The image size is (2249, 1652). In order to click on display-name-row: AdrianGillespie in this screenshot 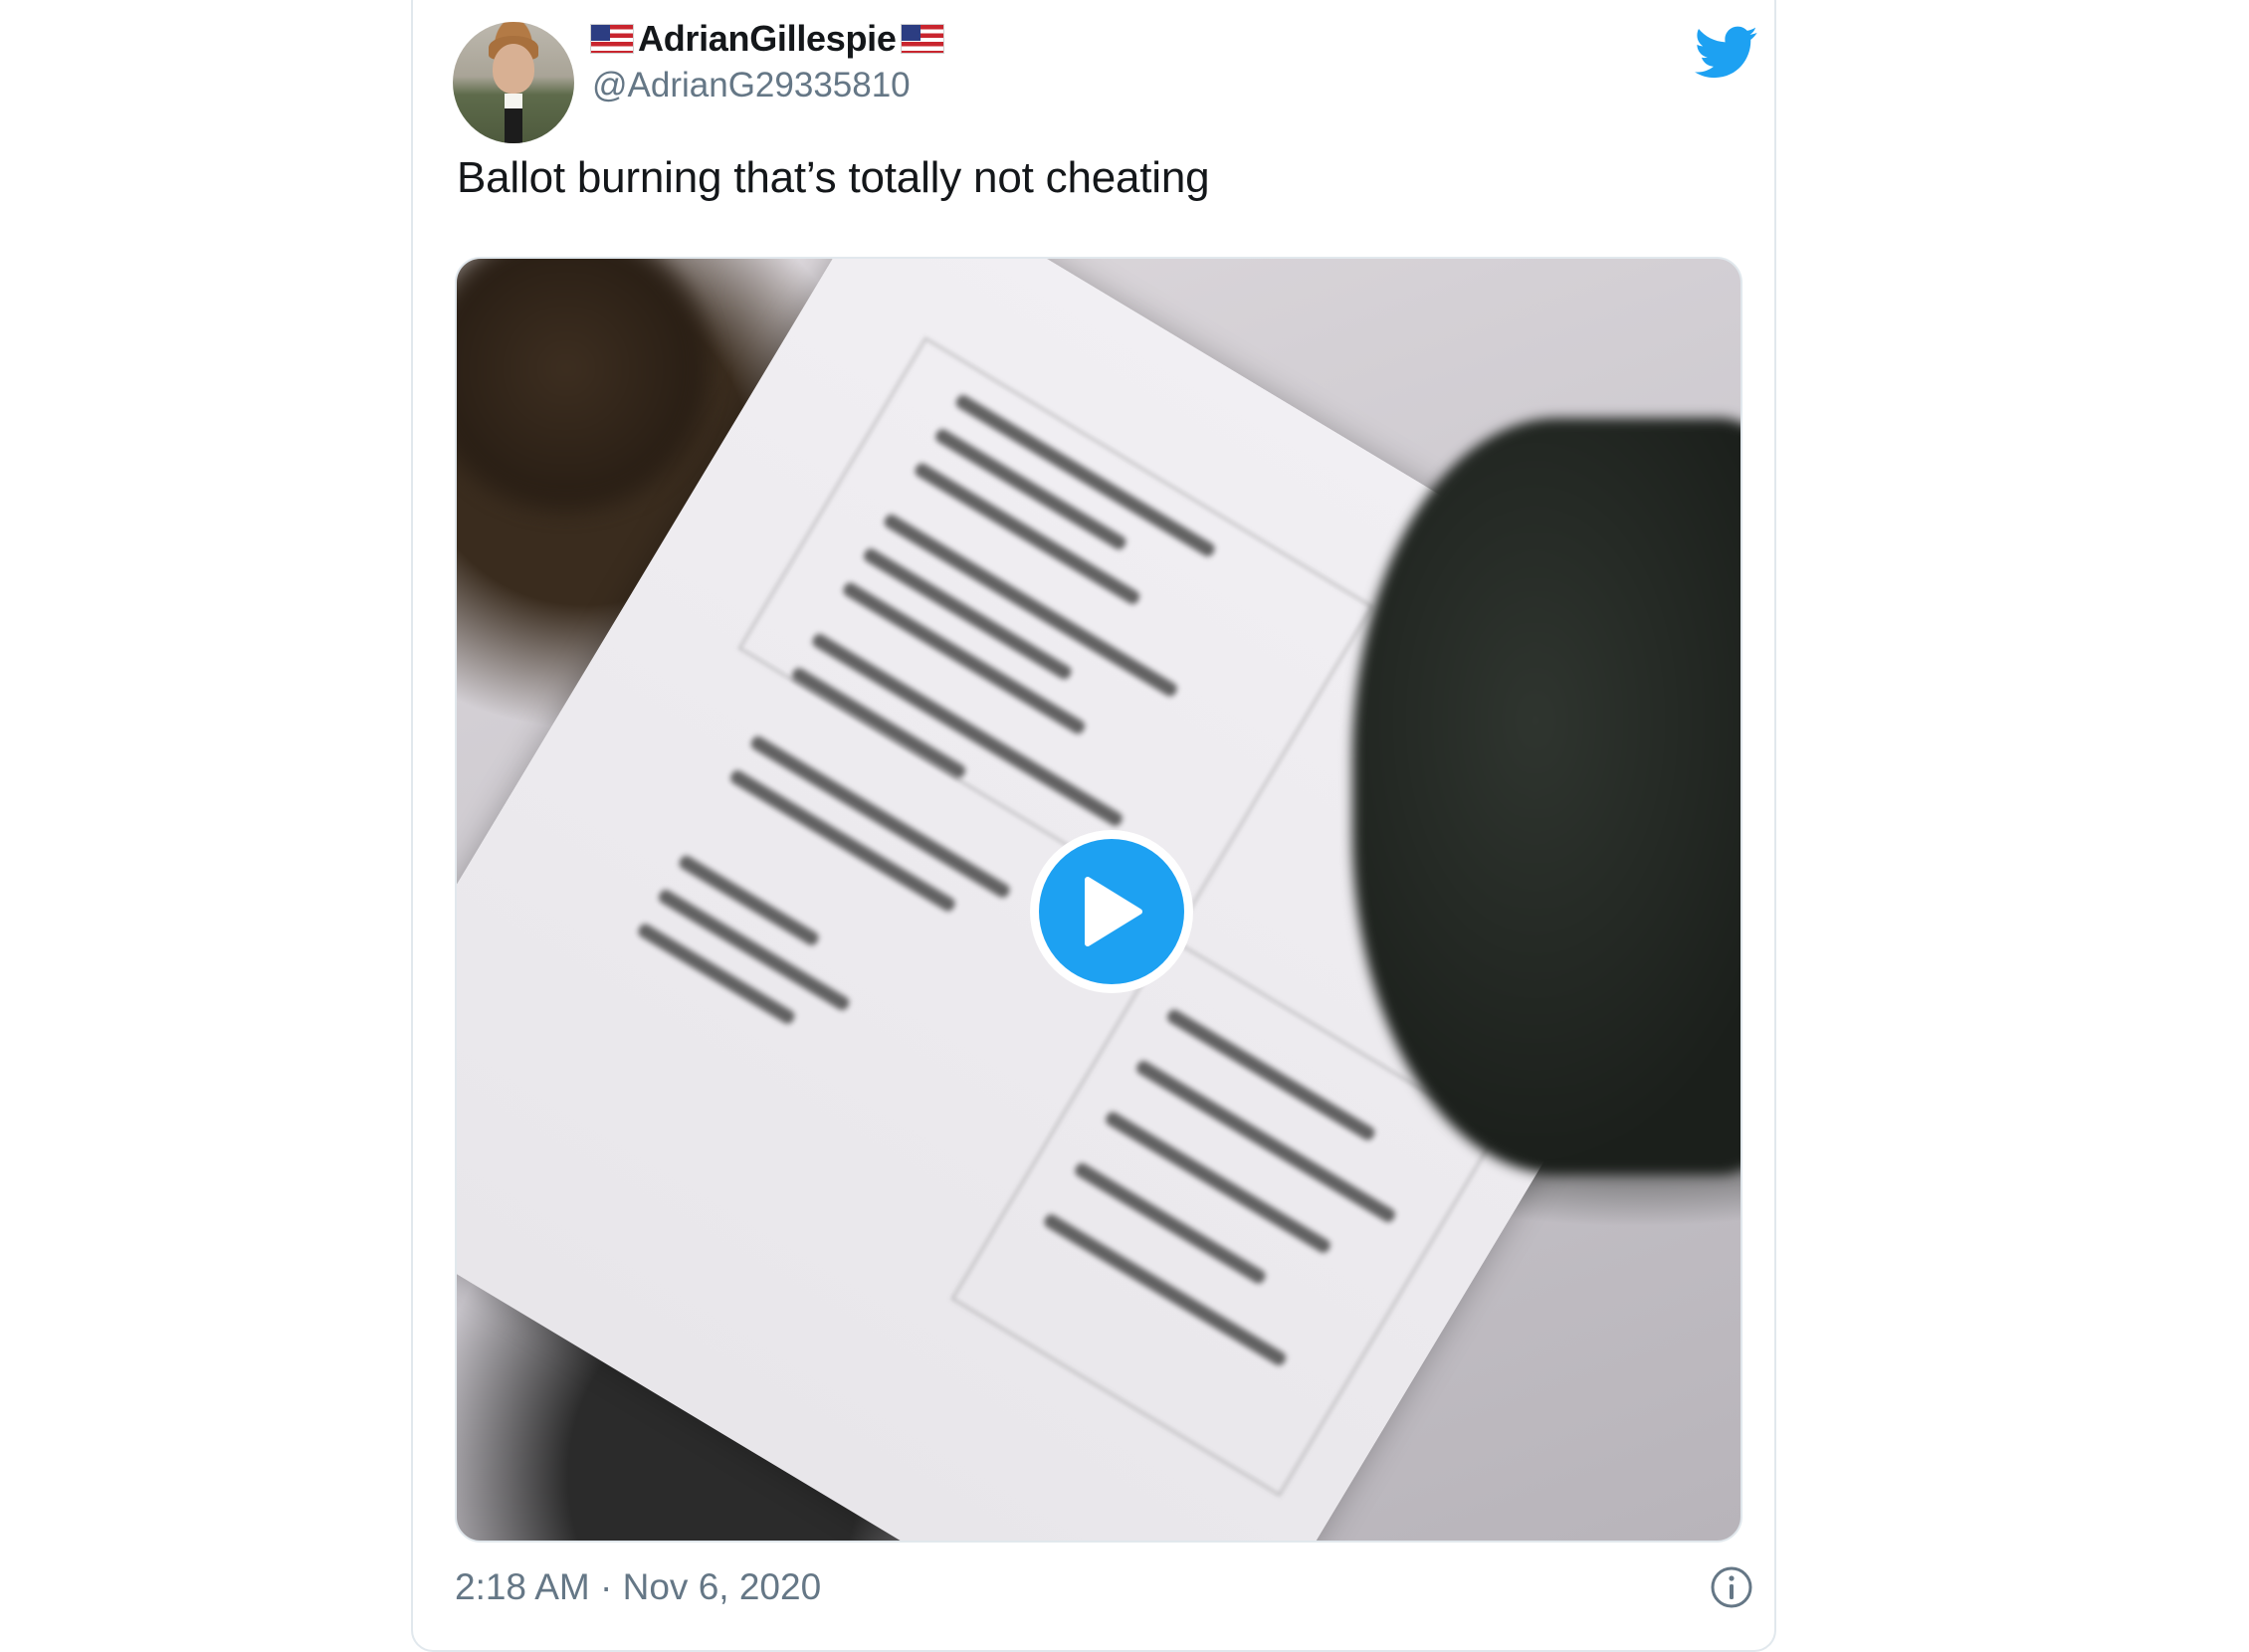, I will do `click(767, 39)`.